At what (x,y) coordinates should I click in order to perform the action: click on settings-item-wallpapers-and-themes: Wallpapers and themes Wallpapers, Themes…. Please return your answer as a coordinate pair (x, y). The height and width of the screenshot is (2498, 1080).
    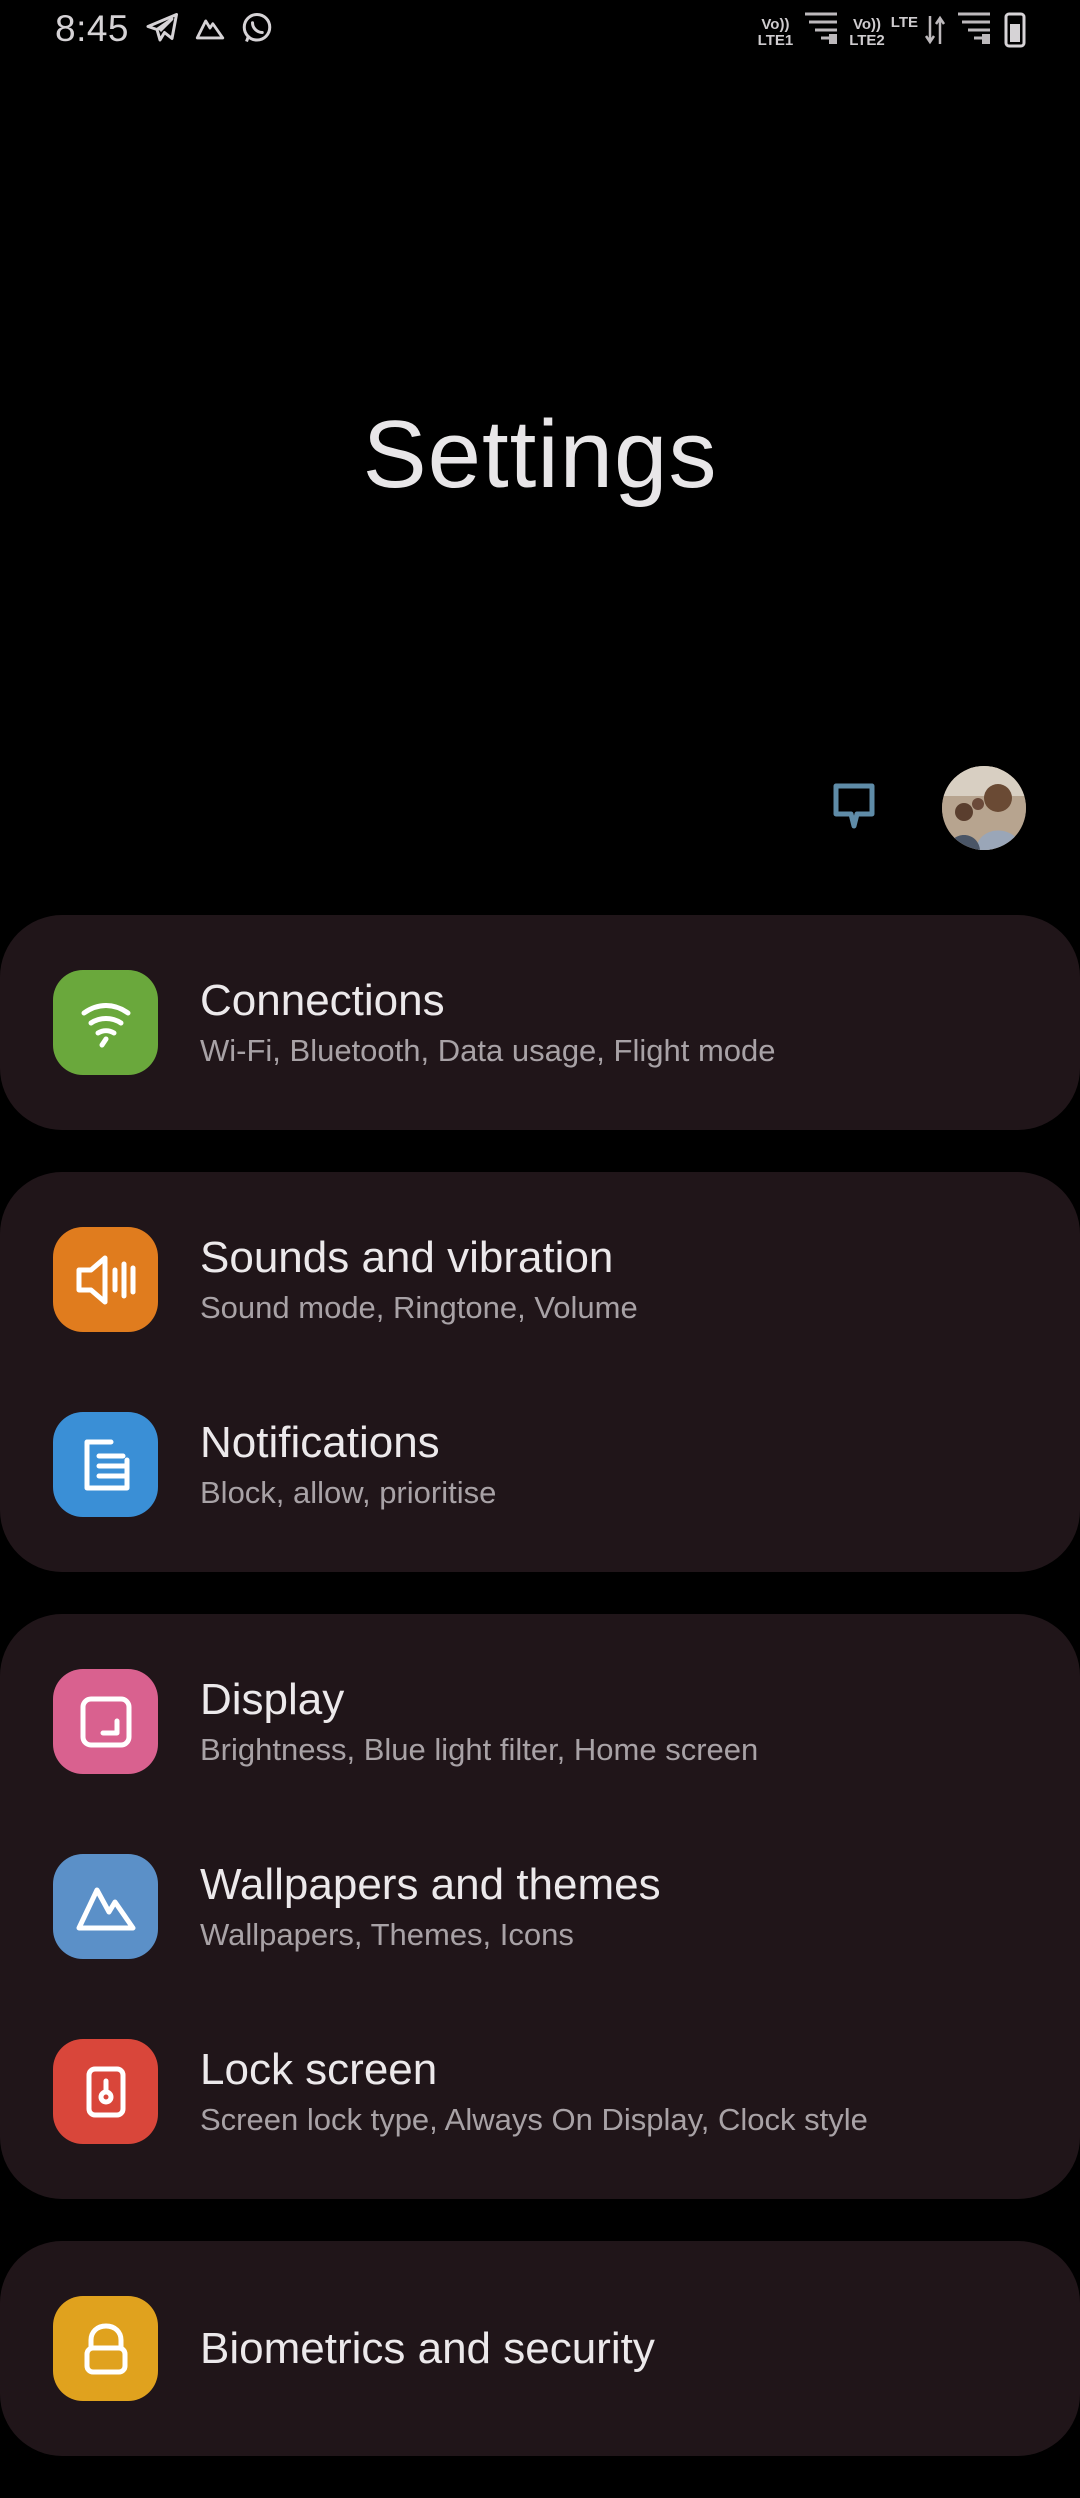
    Looking at the image, I should click on (540, 1906).